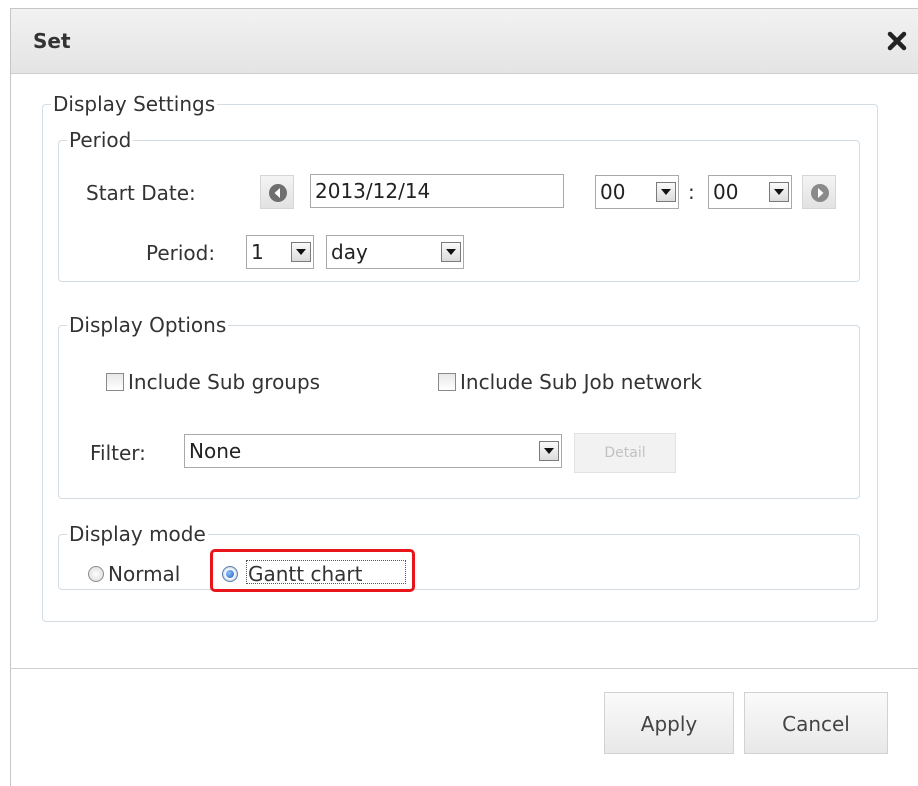 The width and height of the screenshot is (918, 786). What do you see at coordinates (897, 41) in the screenshot?
I see `close-icon` at bounding box center [897, 41].